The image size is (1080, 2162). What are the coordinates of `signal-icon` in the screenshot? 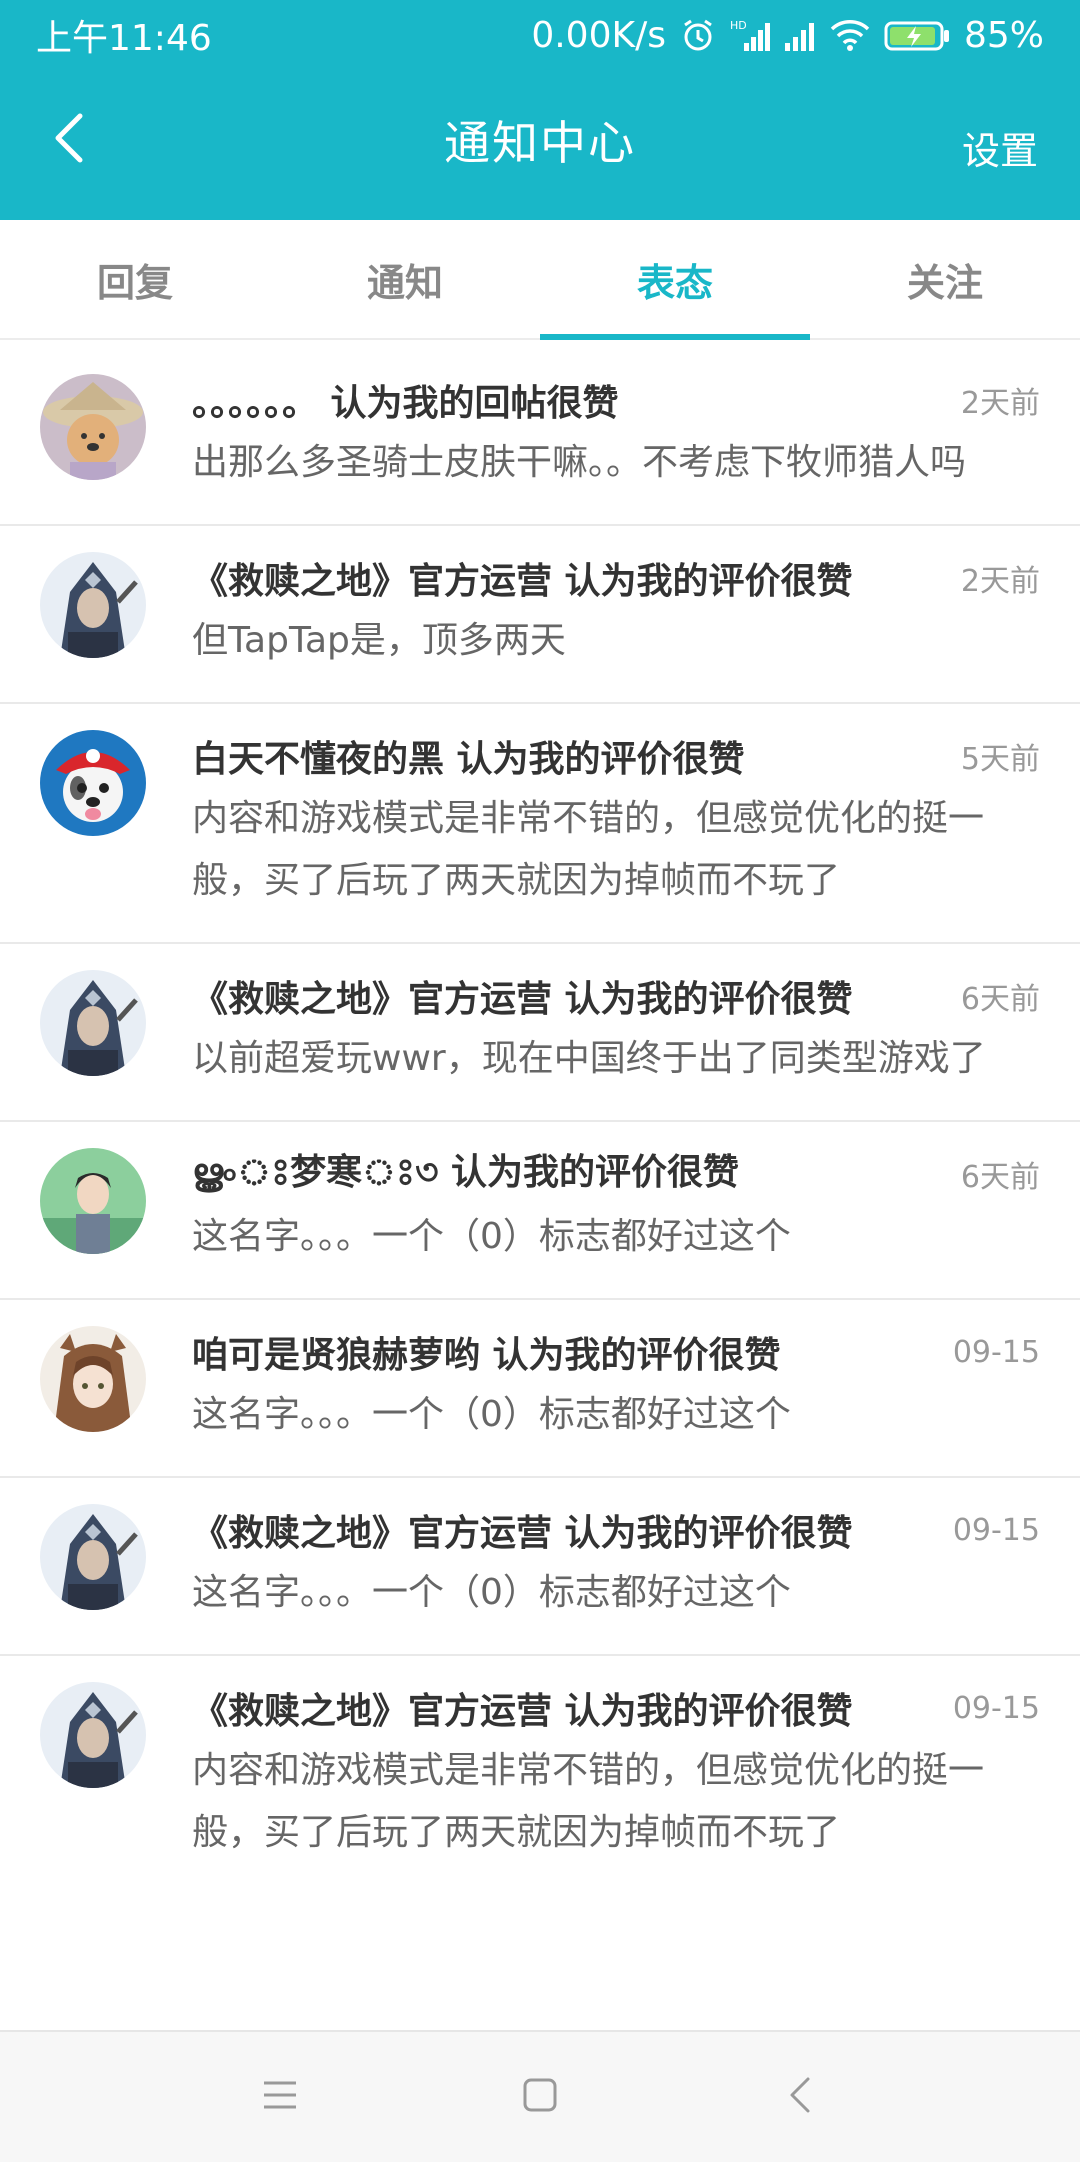 It's located at (800, 35).